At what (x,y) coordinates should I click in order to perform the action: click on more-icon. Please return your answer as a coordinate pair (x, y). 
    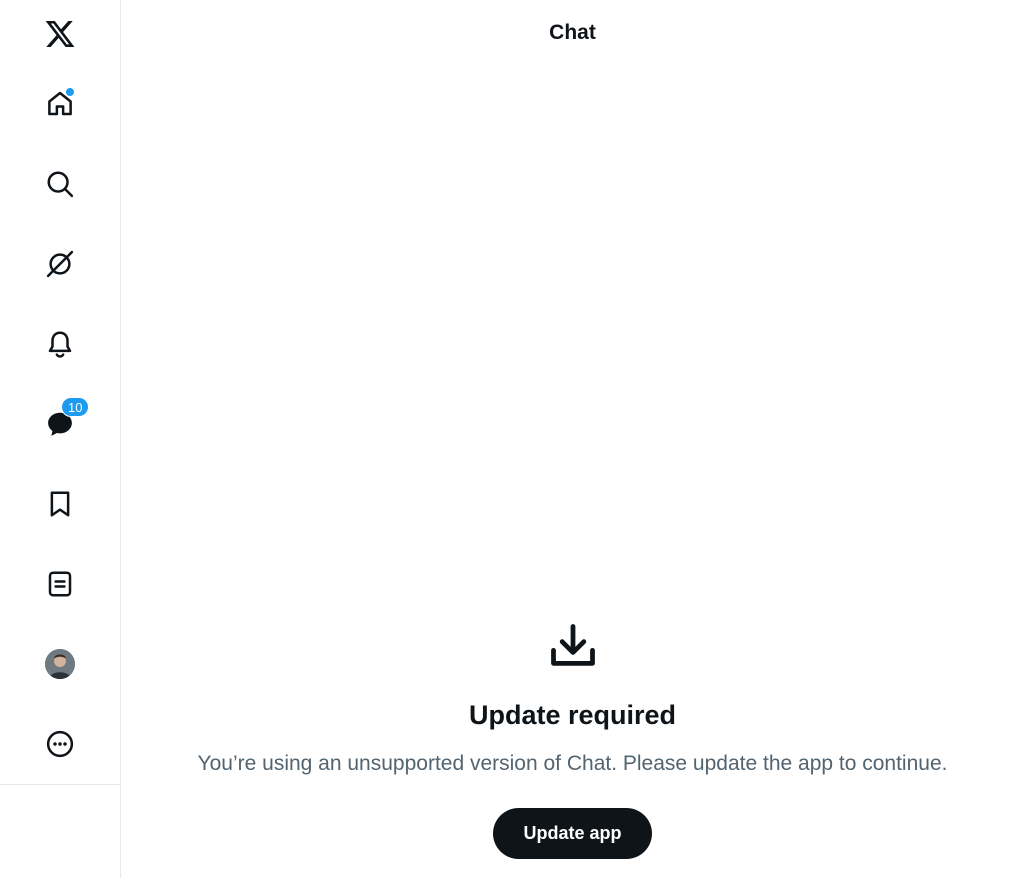
    Looking at the image, I should click on (60, 744).